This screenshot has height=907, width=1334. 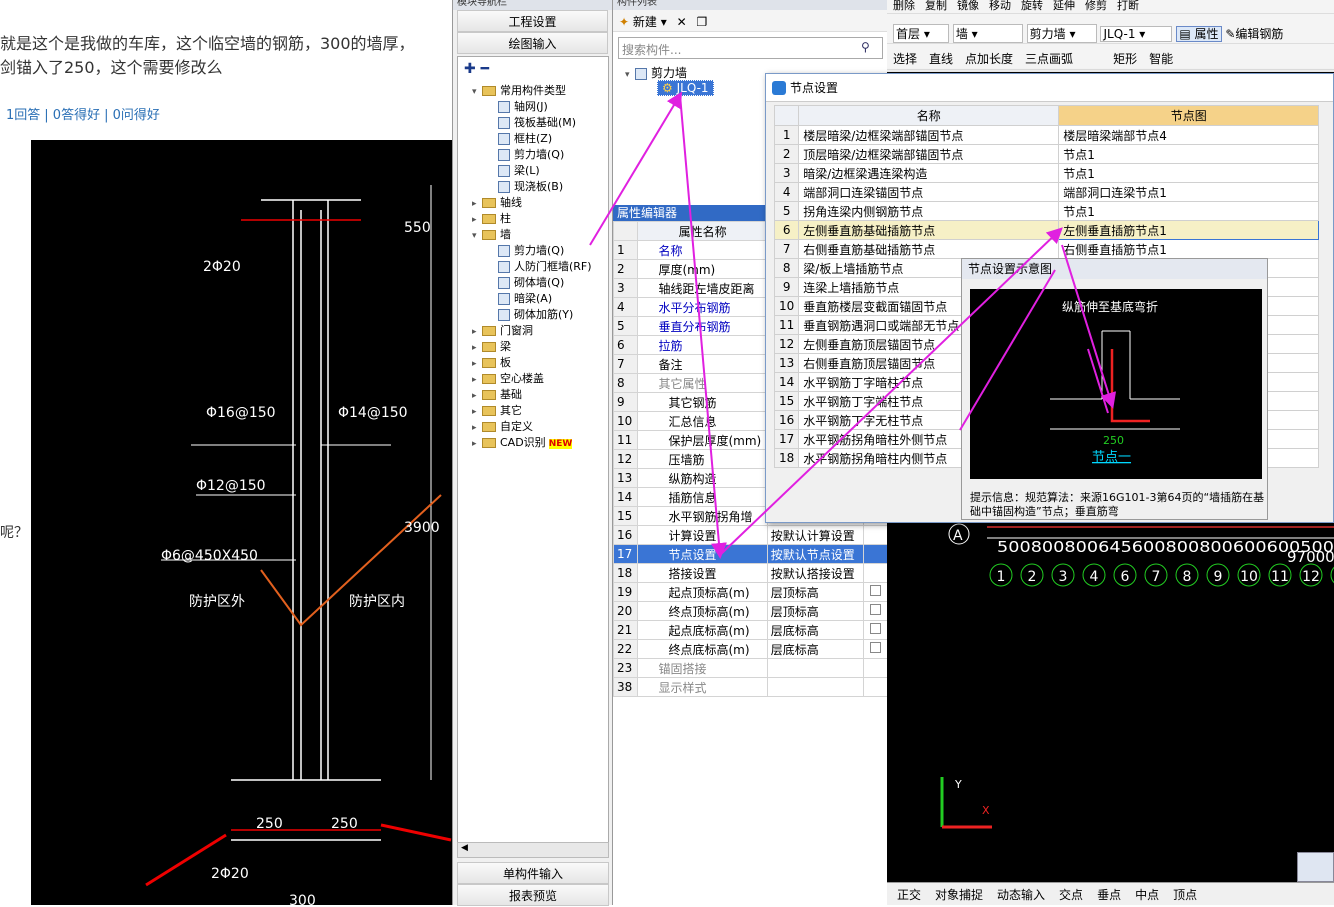 I want to click on snap-toggle-button: 顶点, so click(x=1185, y=895).